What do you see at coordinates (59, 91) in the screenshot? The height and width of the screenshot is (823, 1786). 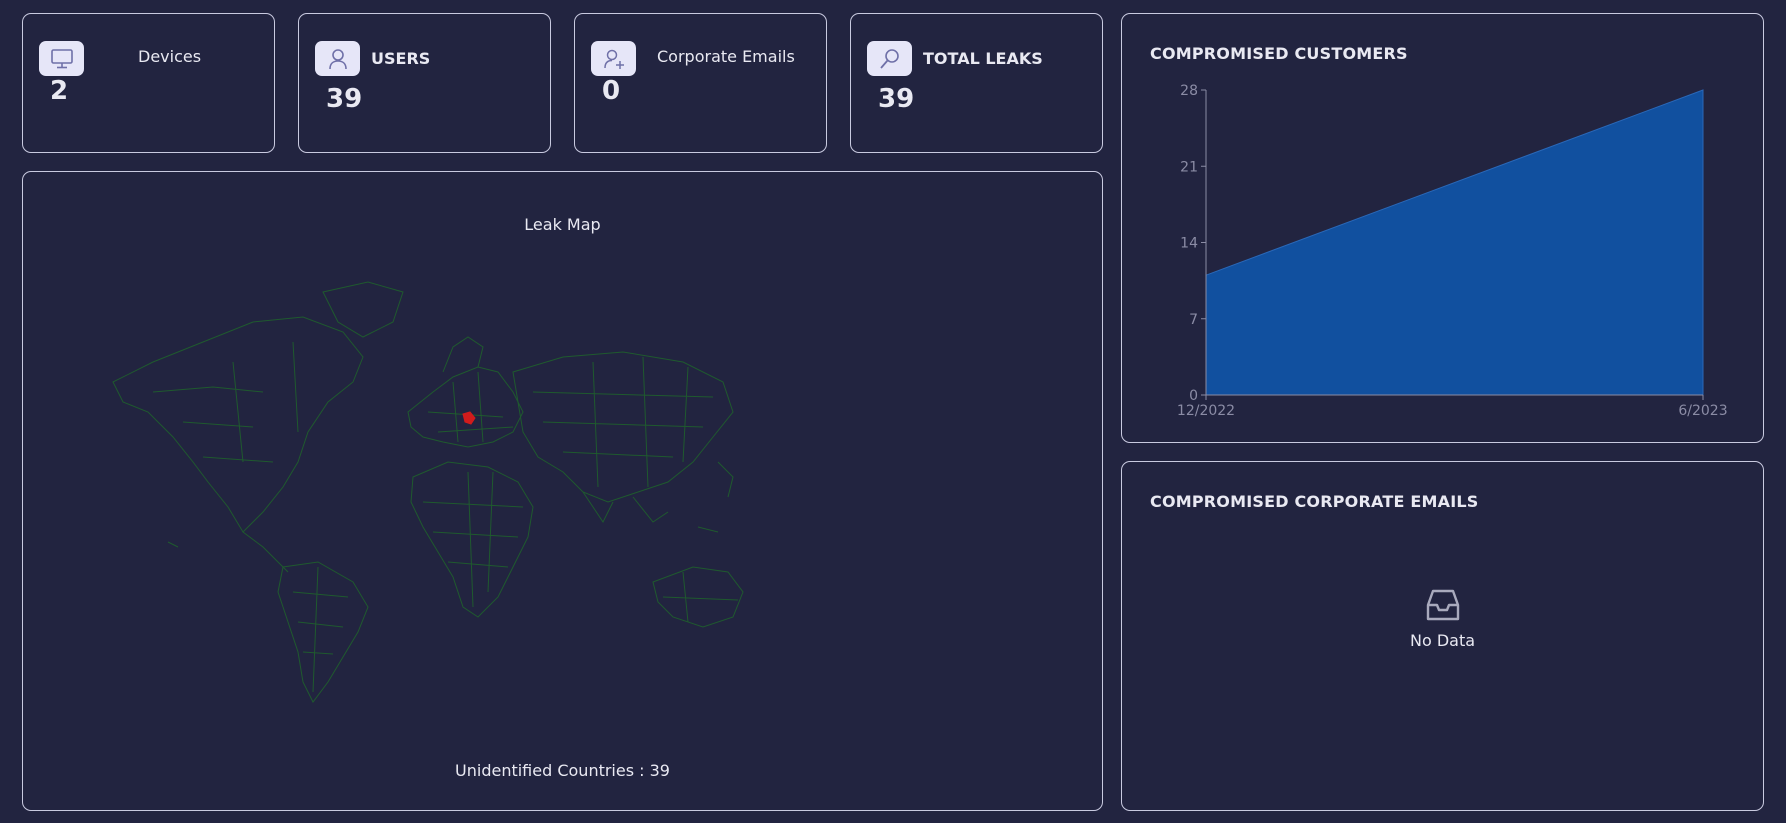 I see `devices-count: 2` at bounding box center [59, 91].